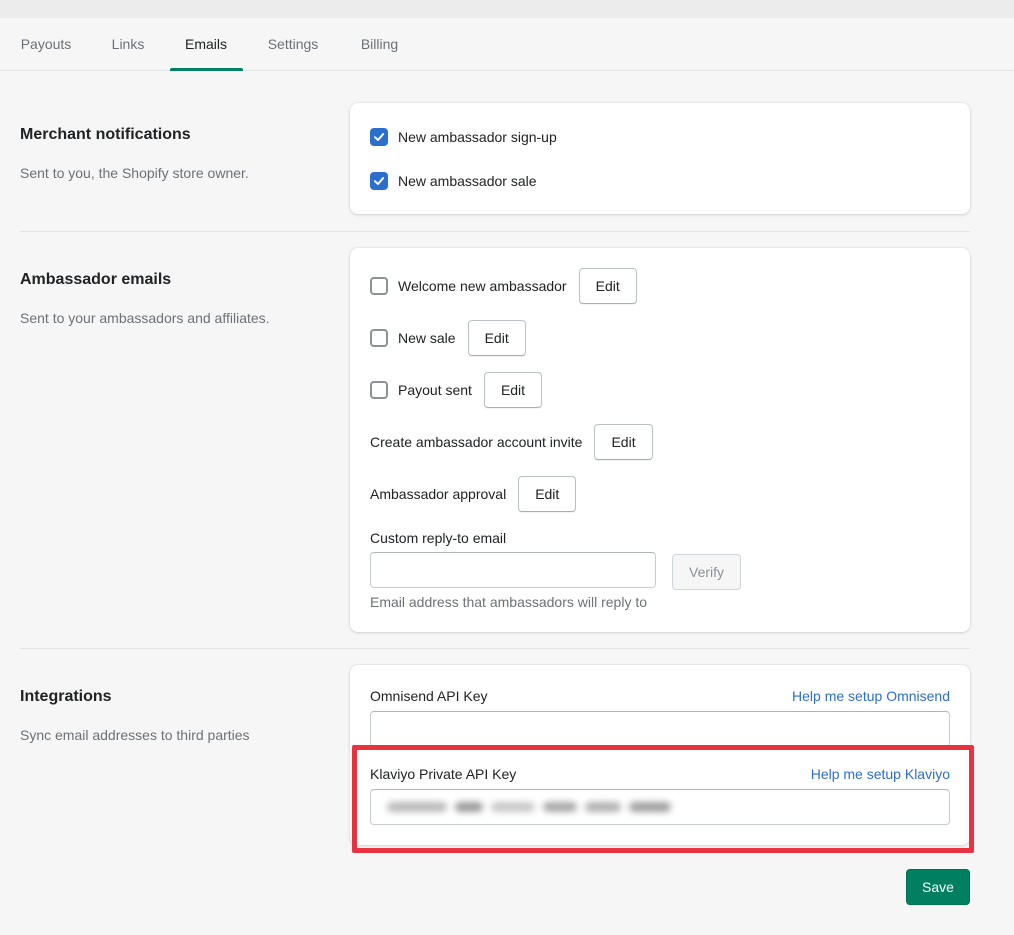 This screenshot has width=1014, height=935. I want to click on merchant-section-title: Merchant notifications, so click(105, 134).